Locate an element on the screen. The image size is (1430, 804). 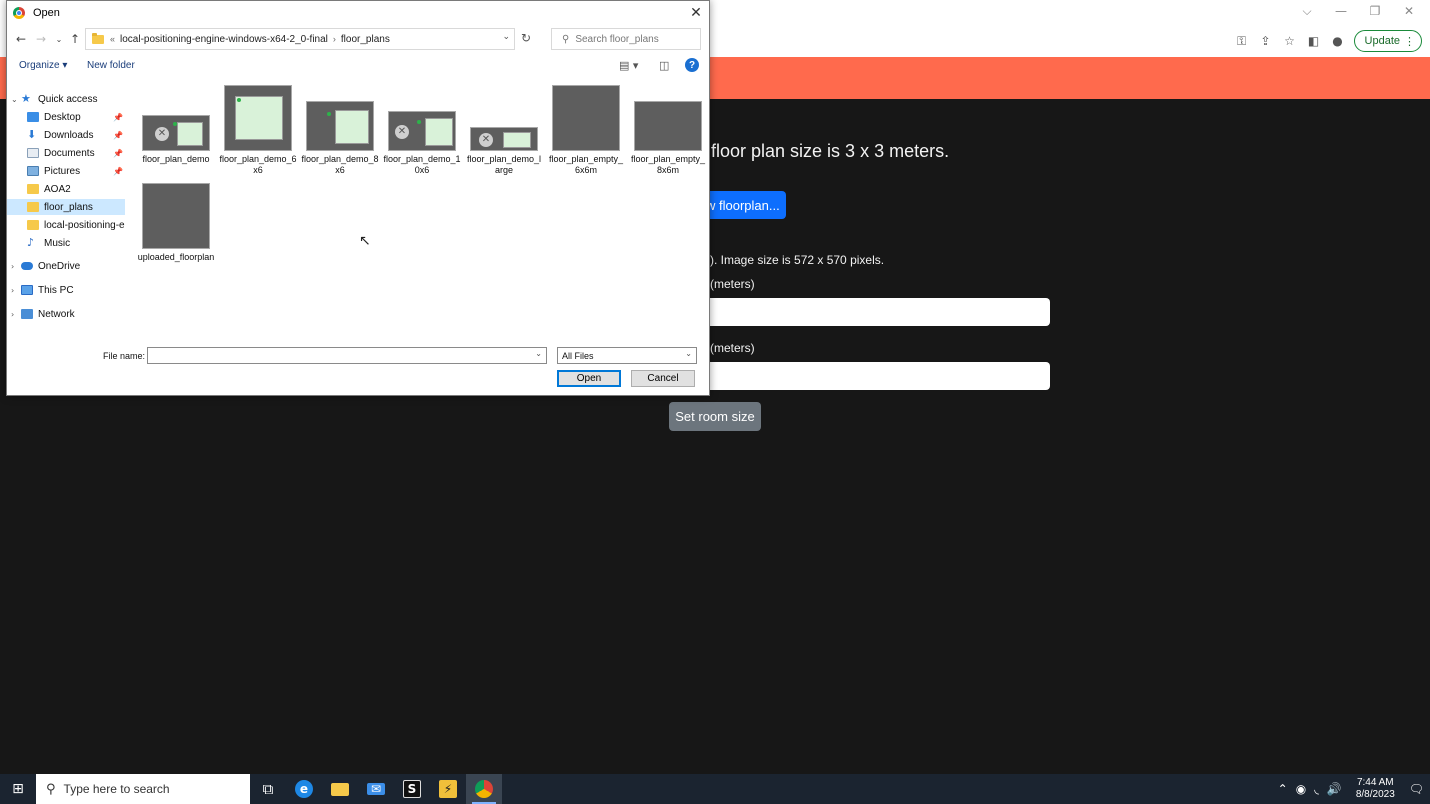
help-icon: ? is located at coordinates (692, 65).